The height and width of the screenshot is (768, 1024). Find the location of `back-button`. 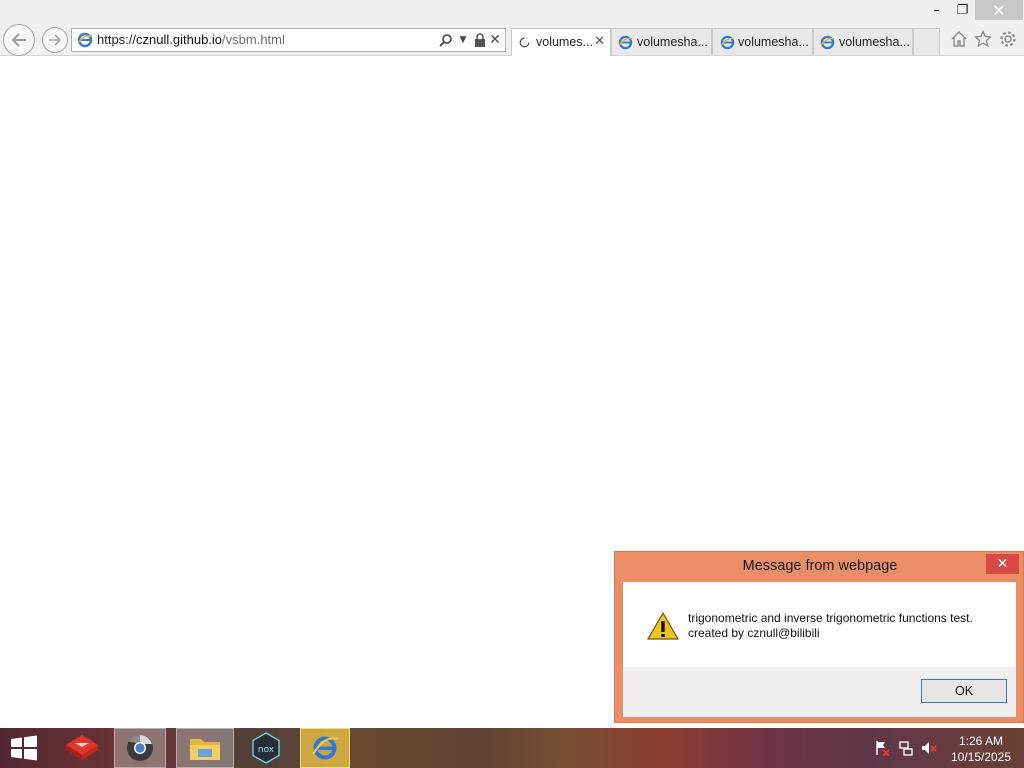

back-button is located at coordinates (19, 40).